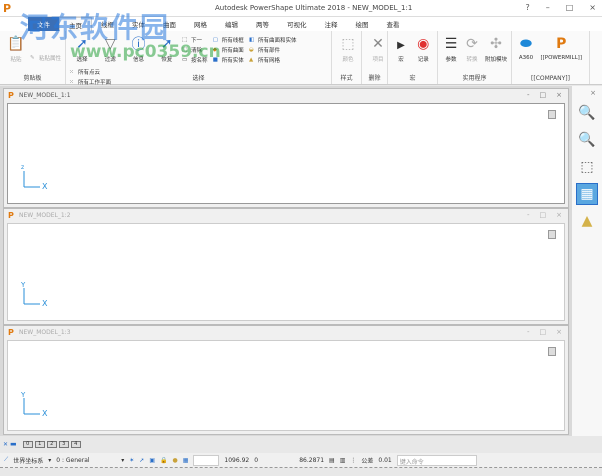  I want to click on tab-edit: 编辑, so click(231, 24).